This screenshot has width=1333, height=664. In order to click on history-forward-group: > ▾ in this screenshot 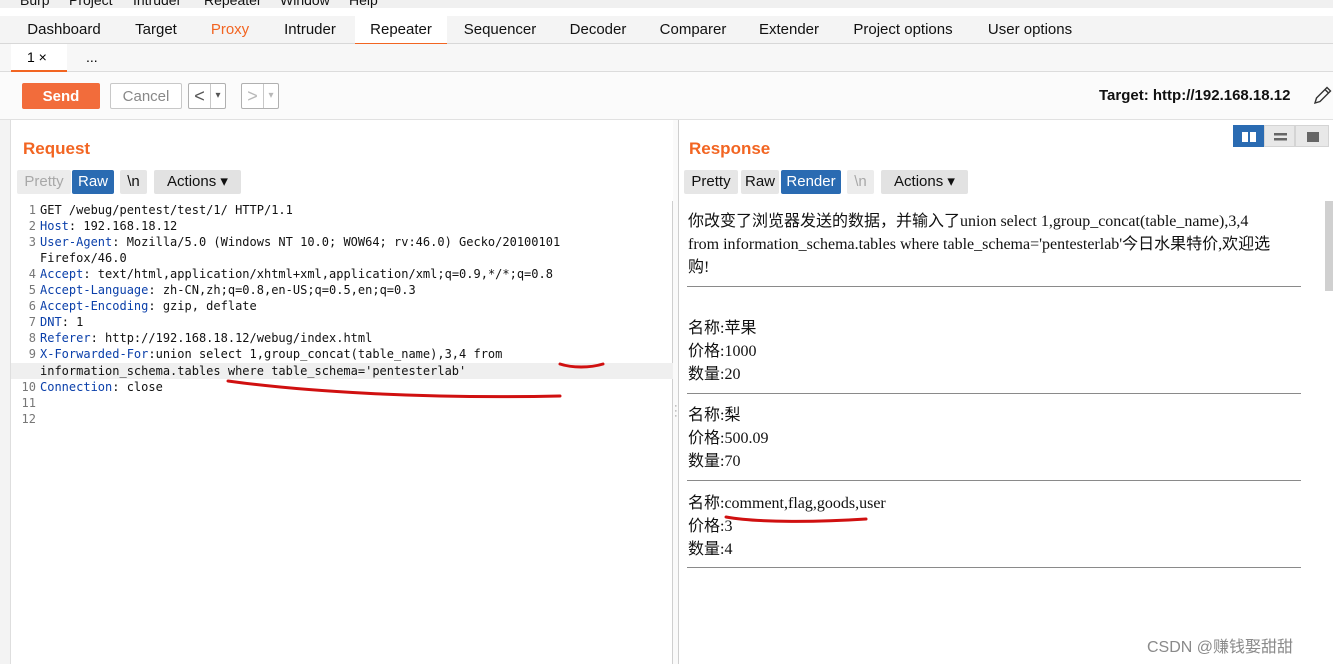, I will do `click(260, 96)`.